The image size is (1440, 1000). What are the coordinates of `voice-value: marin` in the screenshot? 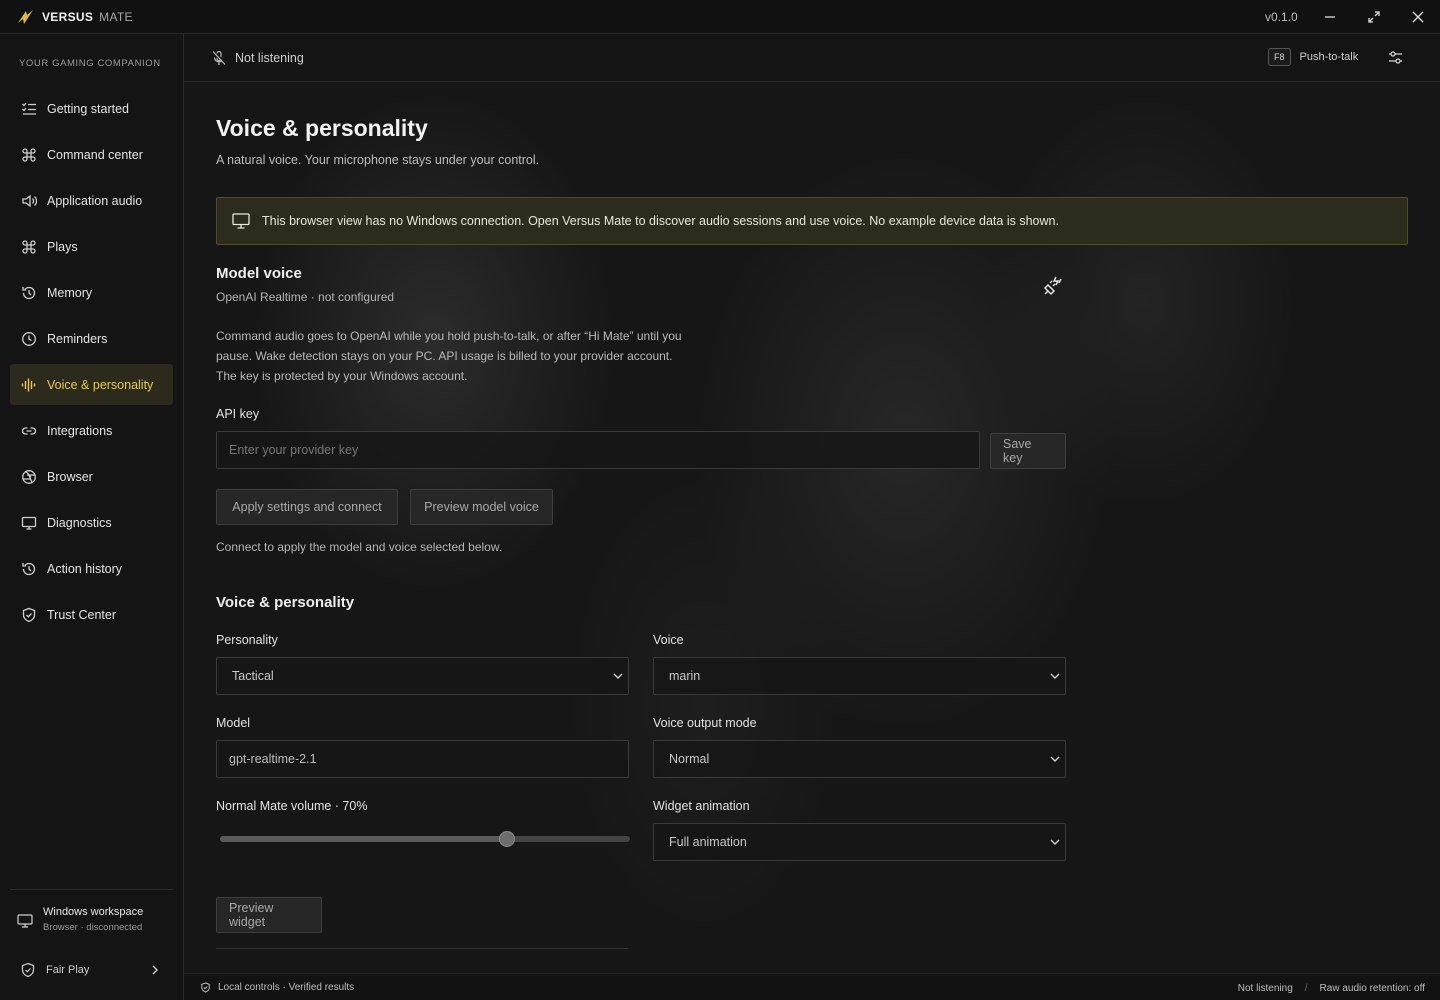 It's located at (685, 676).